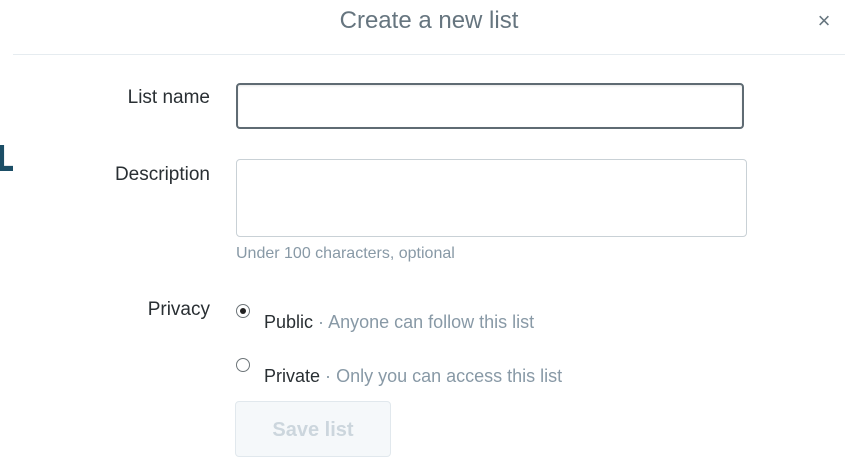 Image resolution: width=850 pixels, height=458 pixels. I want to click on description-textarea, so click(491, 198).